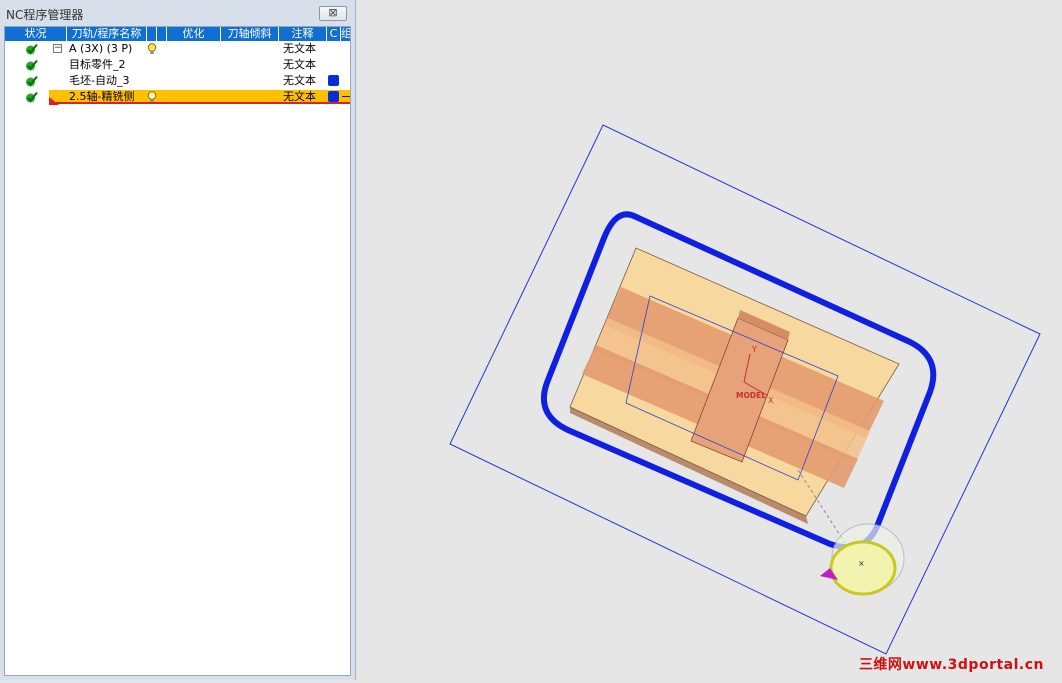 Image resolution: width=1062 pixels, height=683 pixels. What do you see at coordinates (54, 101) in the screenshot?
I see `red-marker-icon` at bounding box center [54, 101].